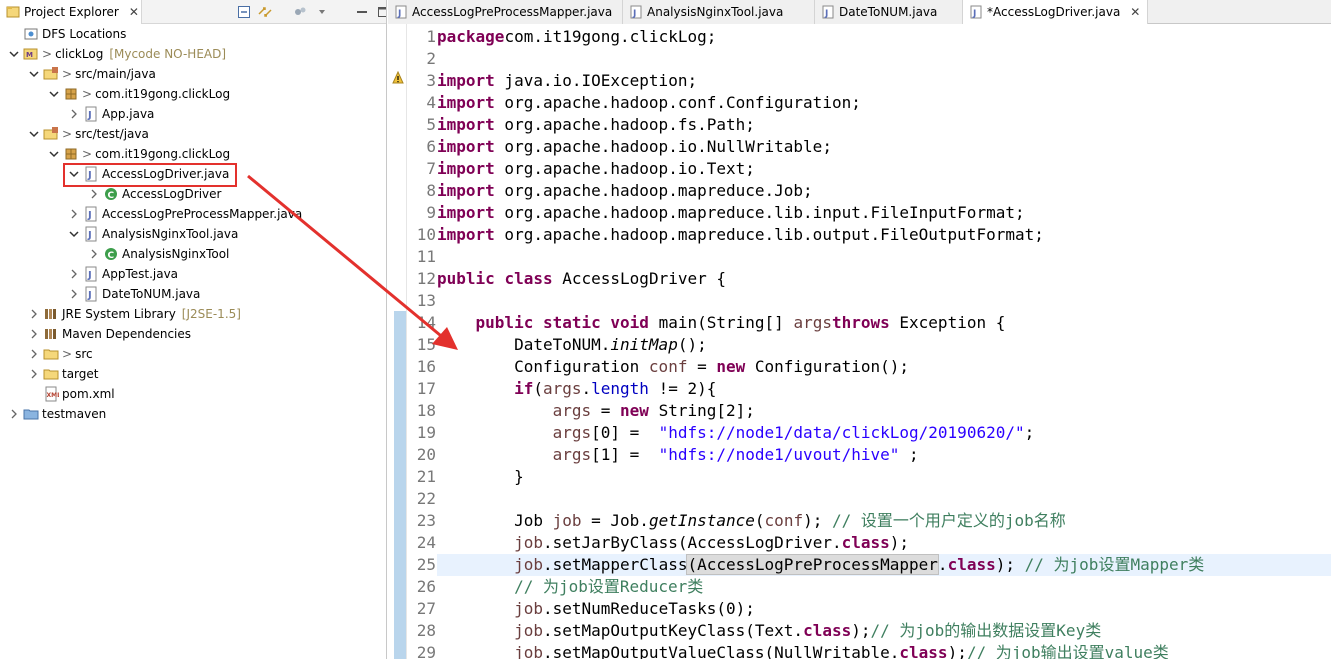 This screenshot has width=1331, height=659. What do you see at coordinates (193, 354) in the screenshot?
I see `tree-item: > src` at bounding box center [193, 354].